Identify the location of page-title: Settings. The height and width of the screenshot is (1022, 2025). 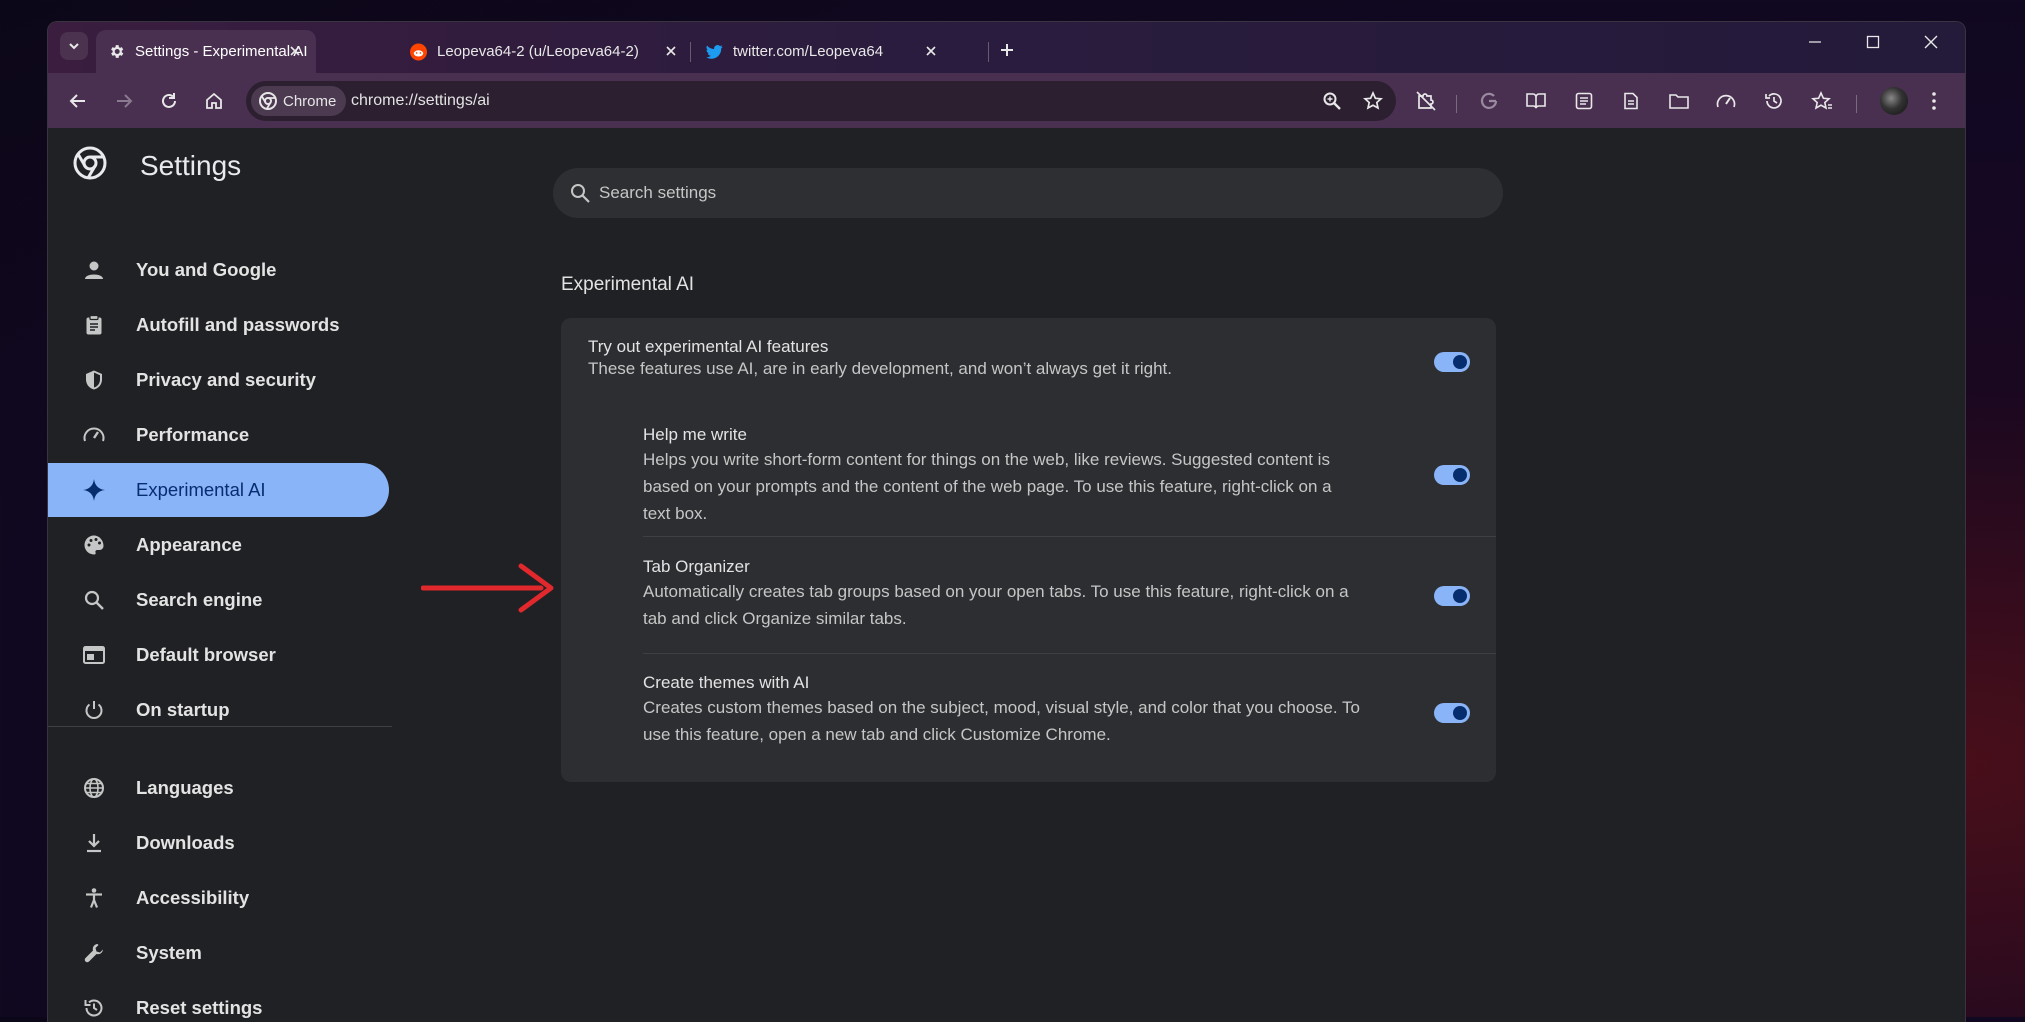
(191, 165).